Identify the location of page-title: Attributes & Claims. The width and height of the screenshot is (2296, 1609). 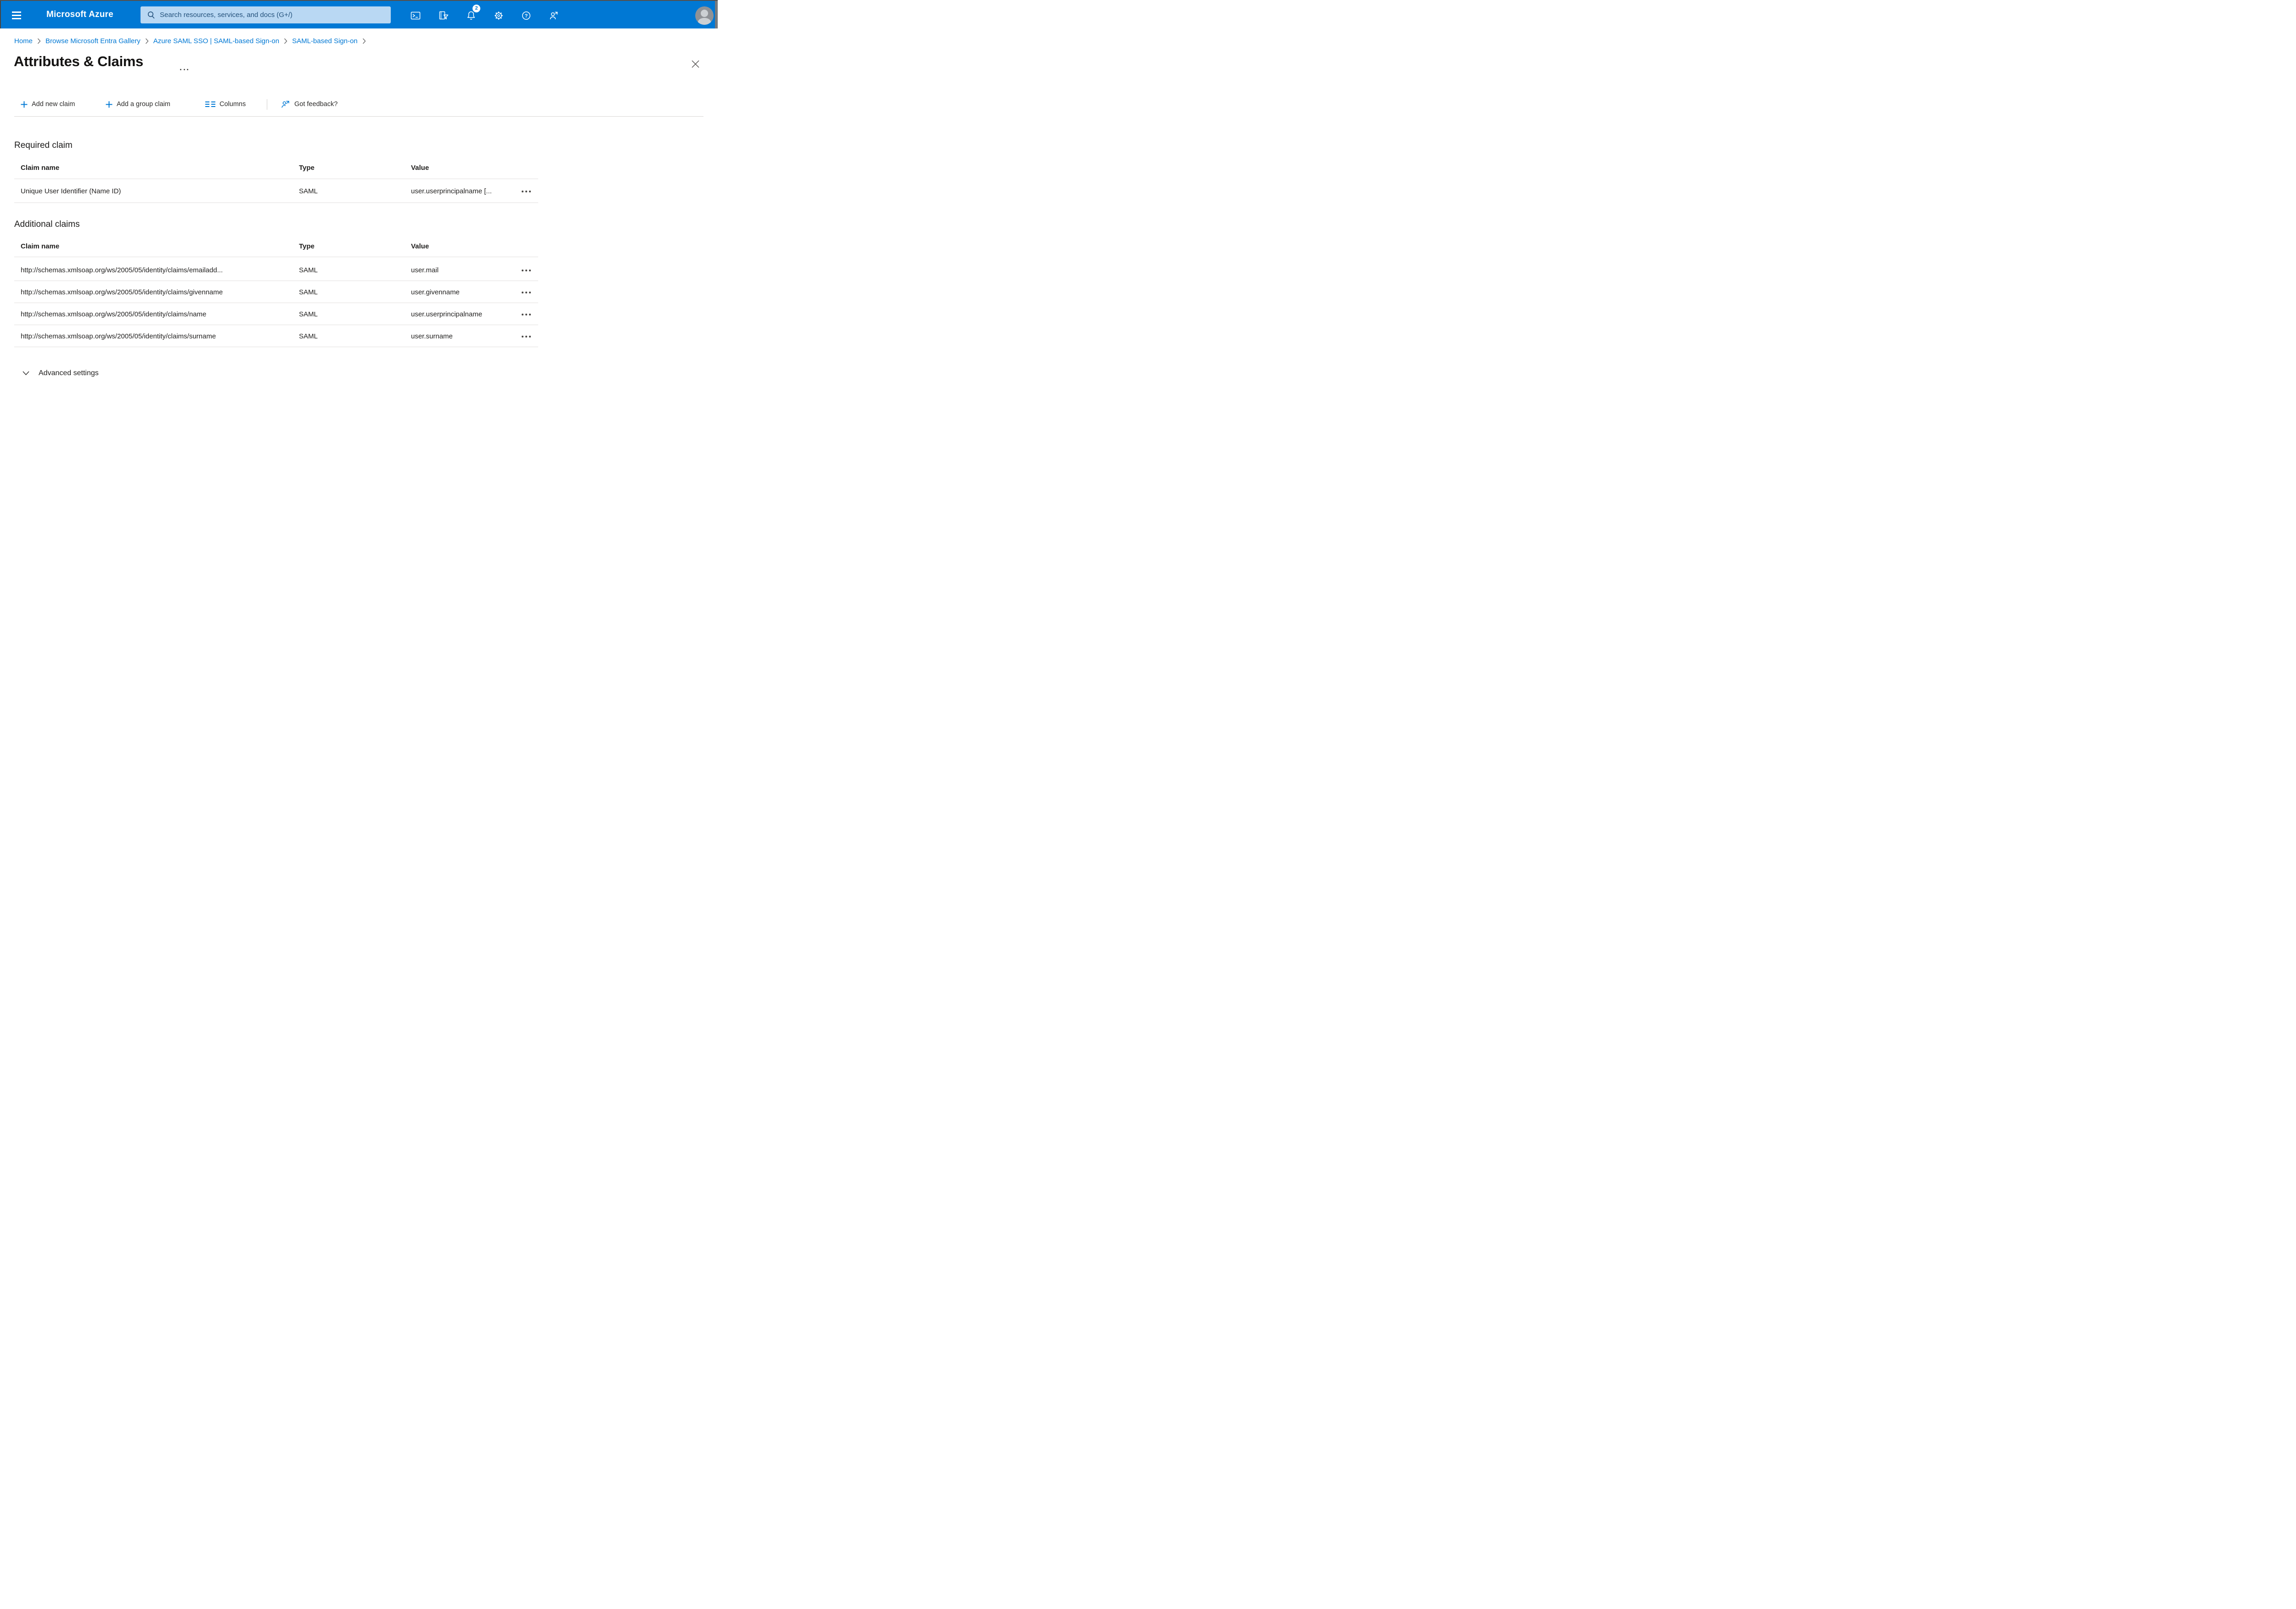
(78, 61).